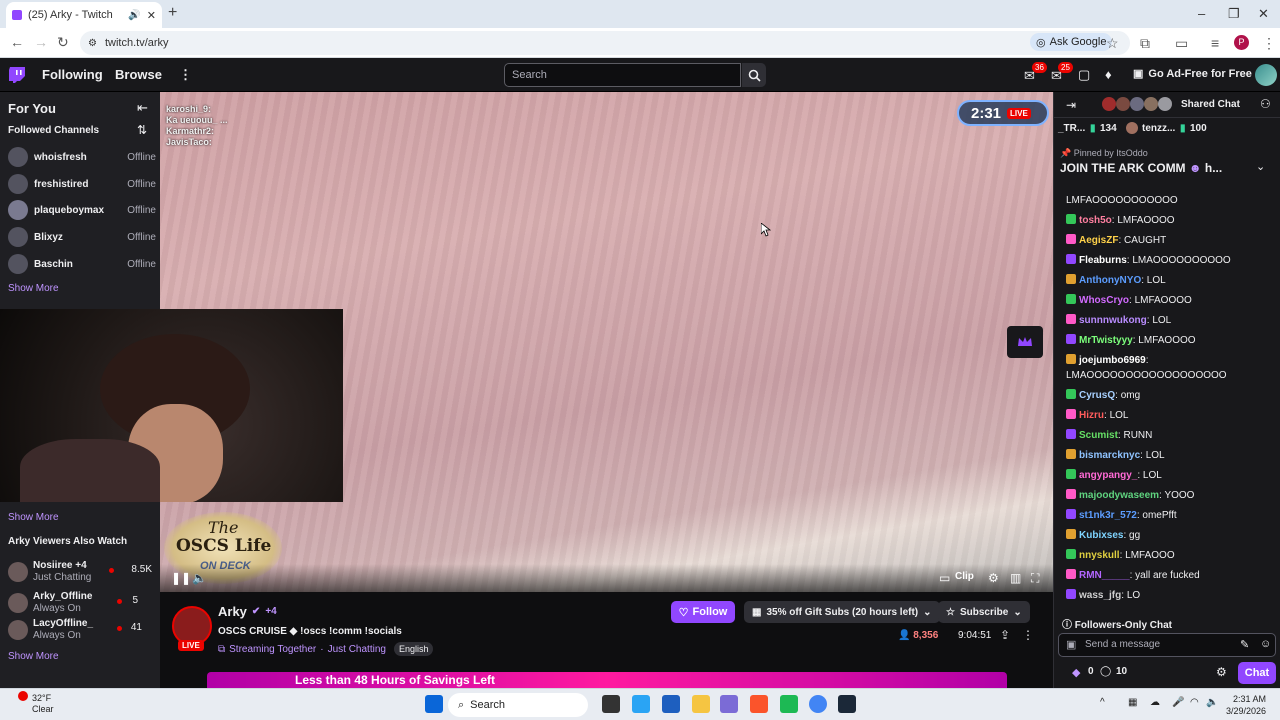  I want to click on show-more-followed: Show More, so click(33, 288).